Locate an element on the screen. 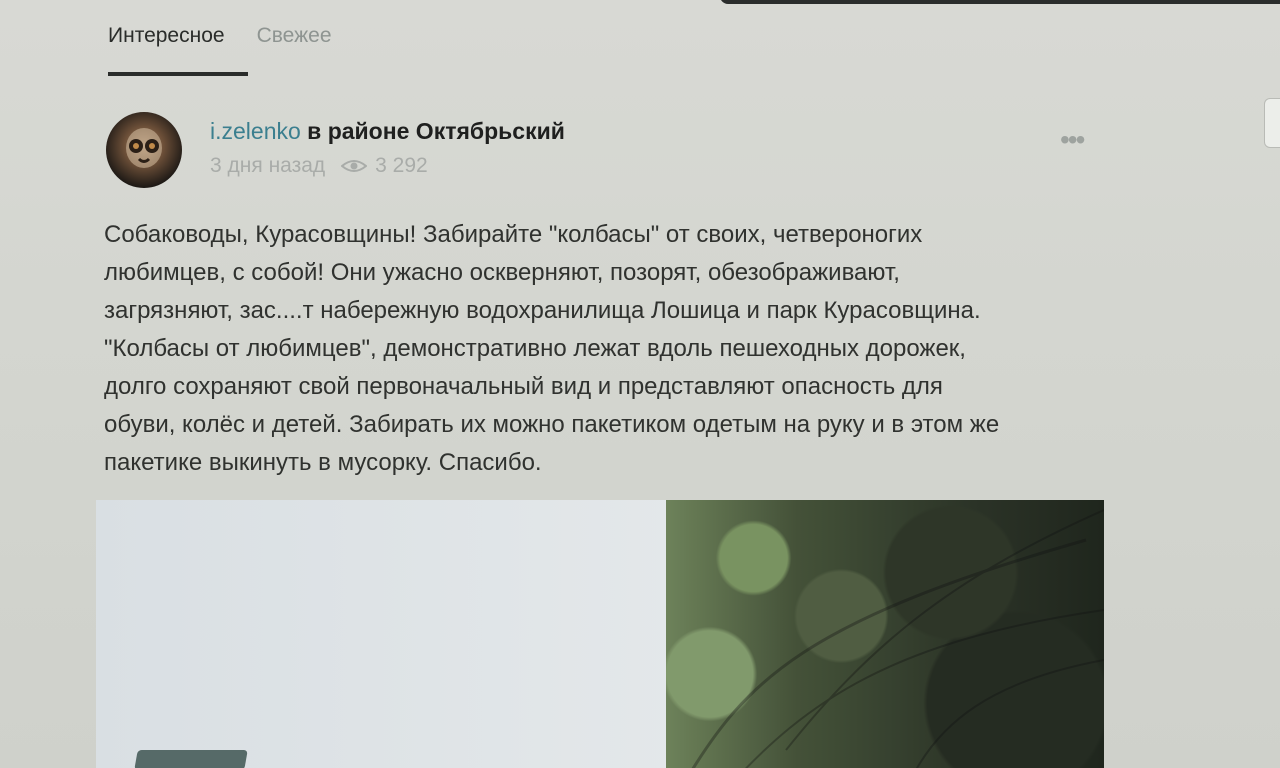  tree-image is located at coordinates (885, 634).